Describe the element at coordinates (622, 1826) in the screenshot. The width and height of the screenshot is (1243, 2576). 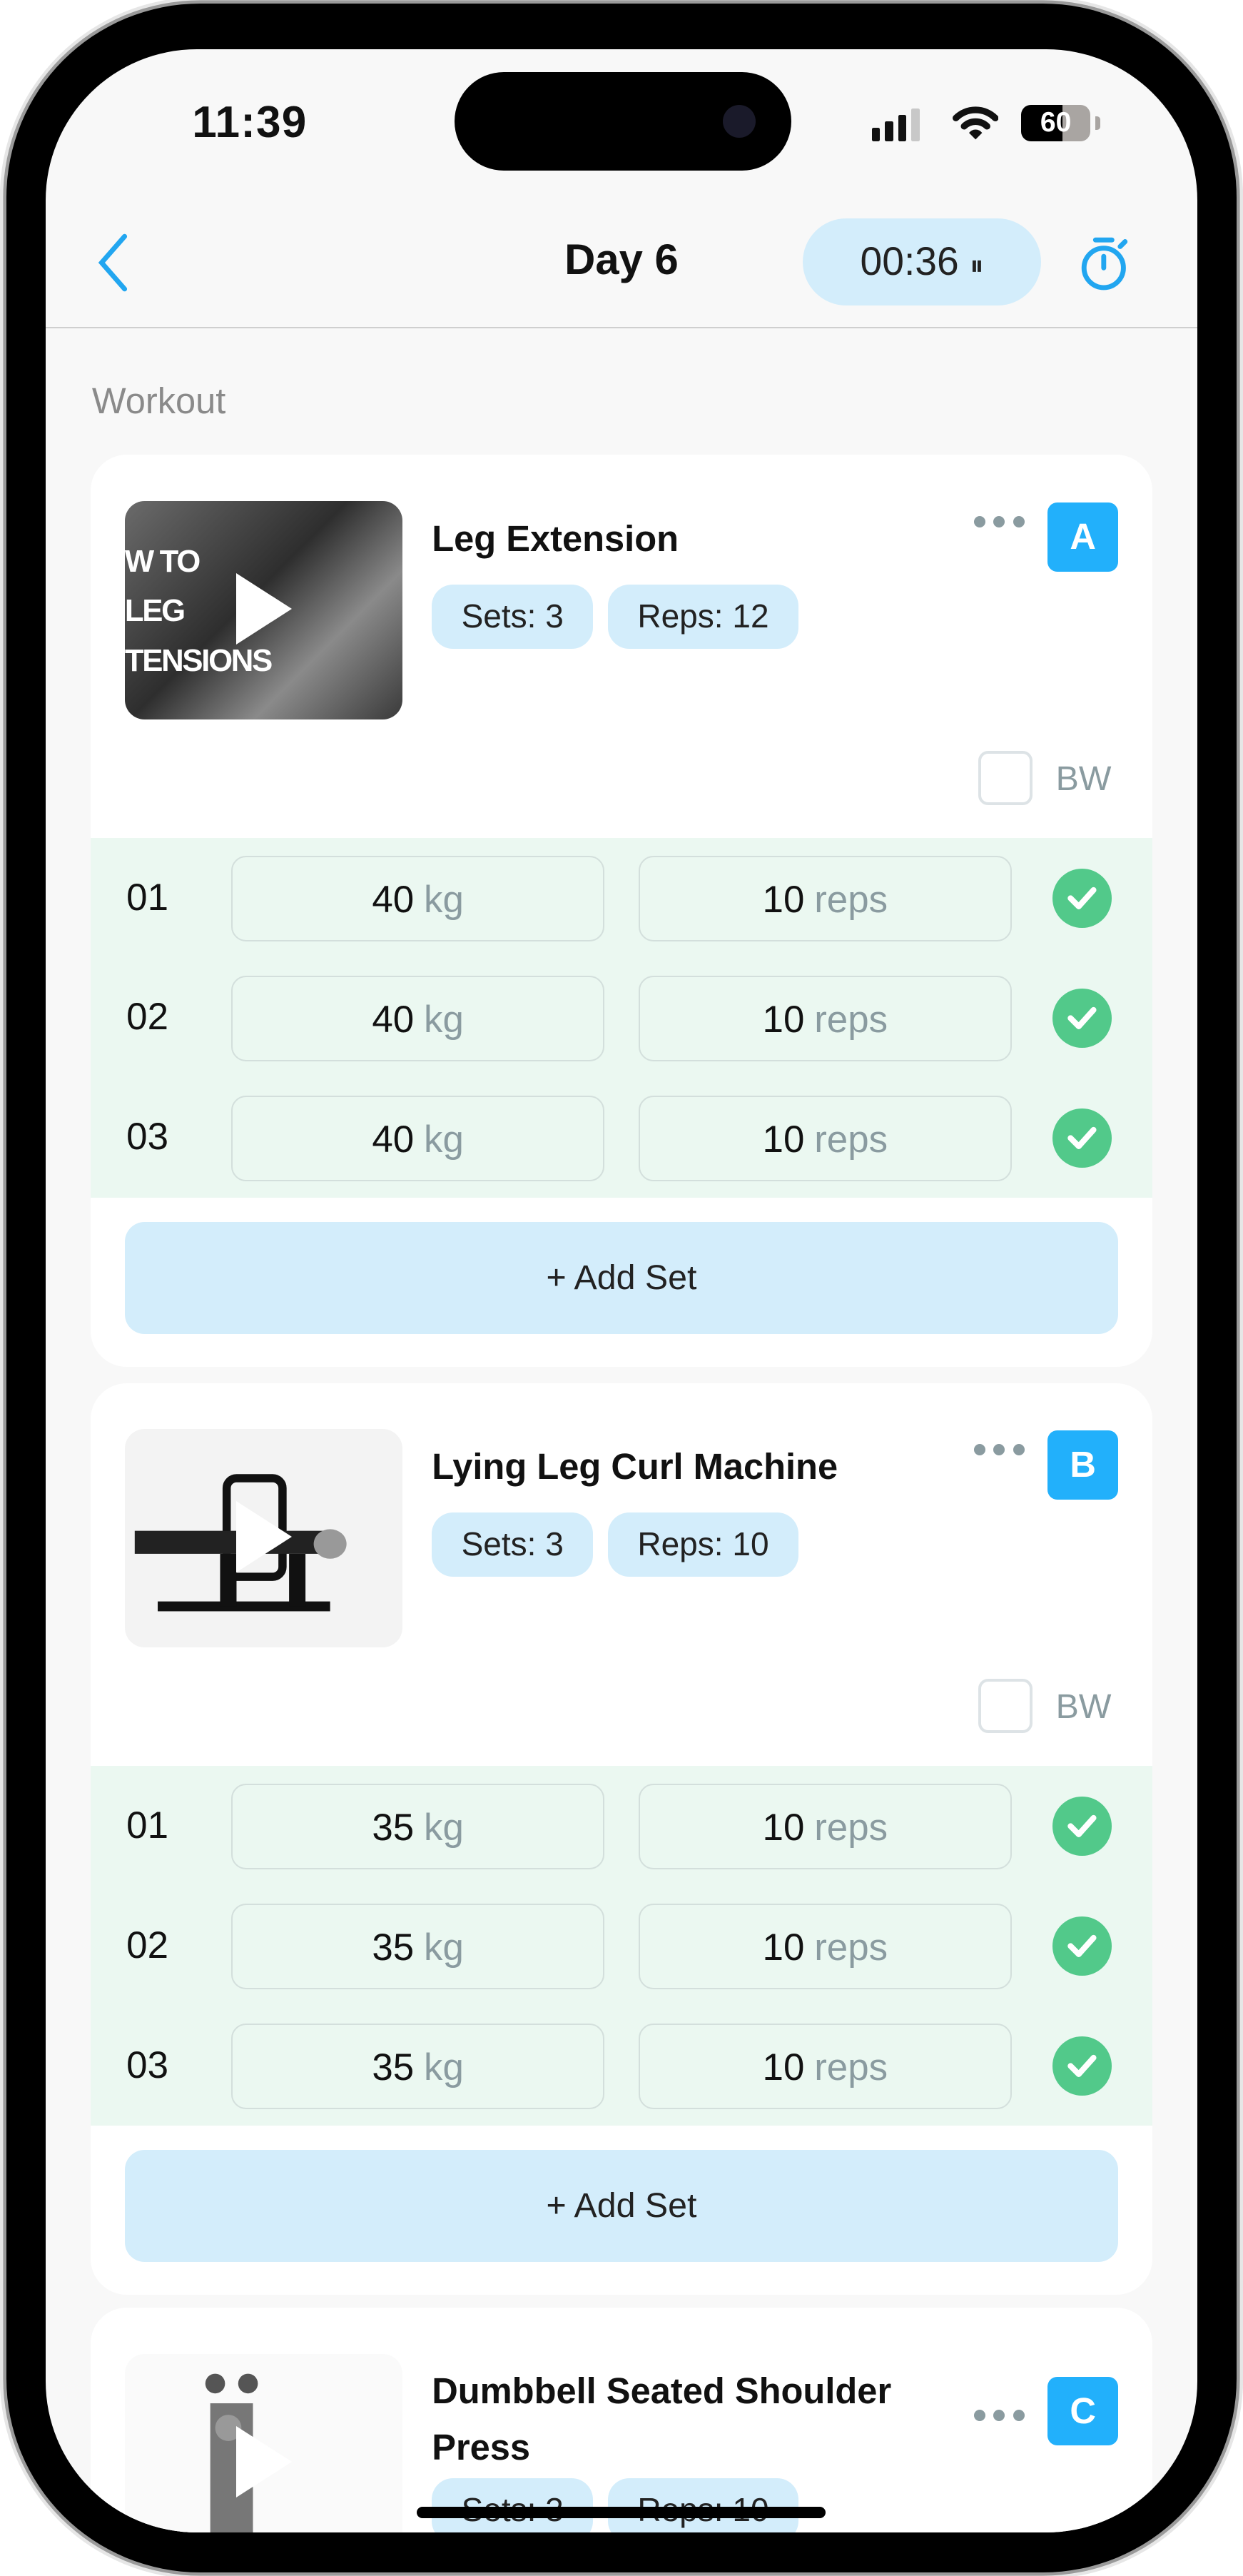
I see `set-row: 01 35 kg 10 reps` at that location.